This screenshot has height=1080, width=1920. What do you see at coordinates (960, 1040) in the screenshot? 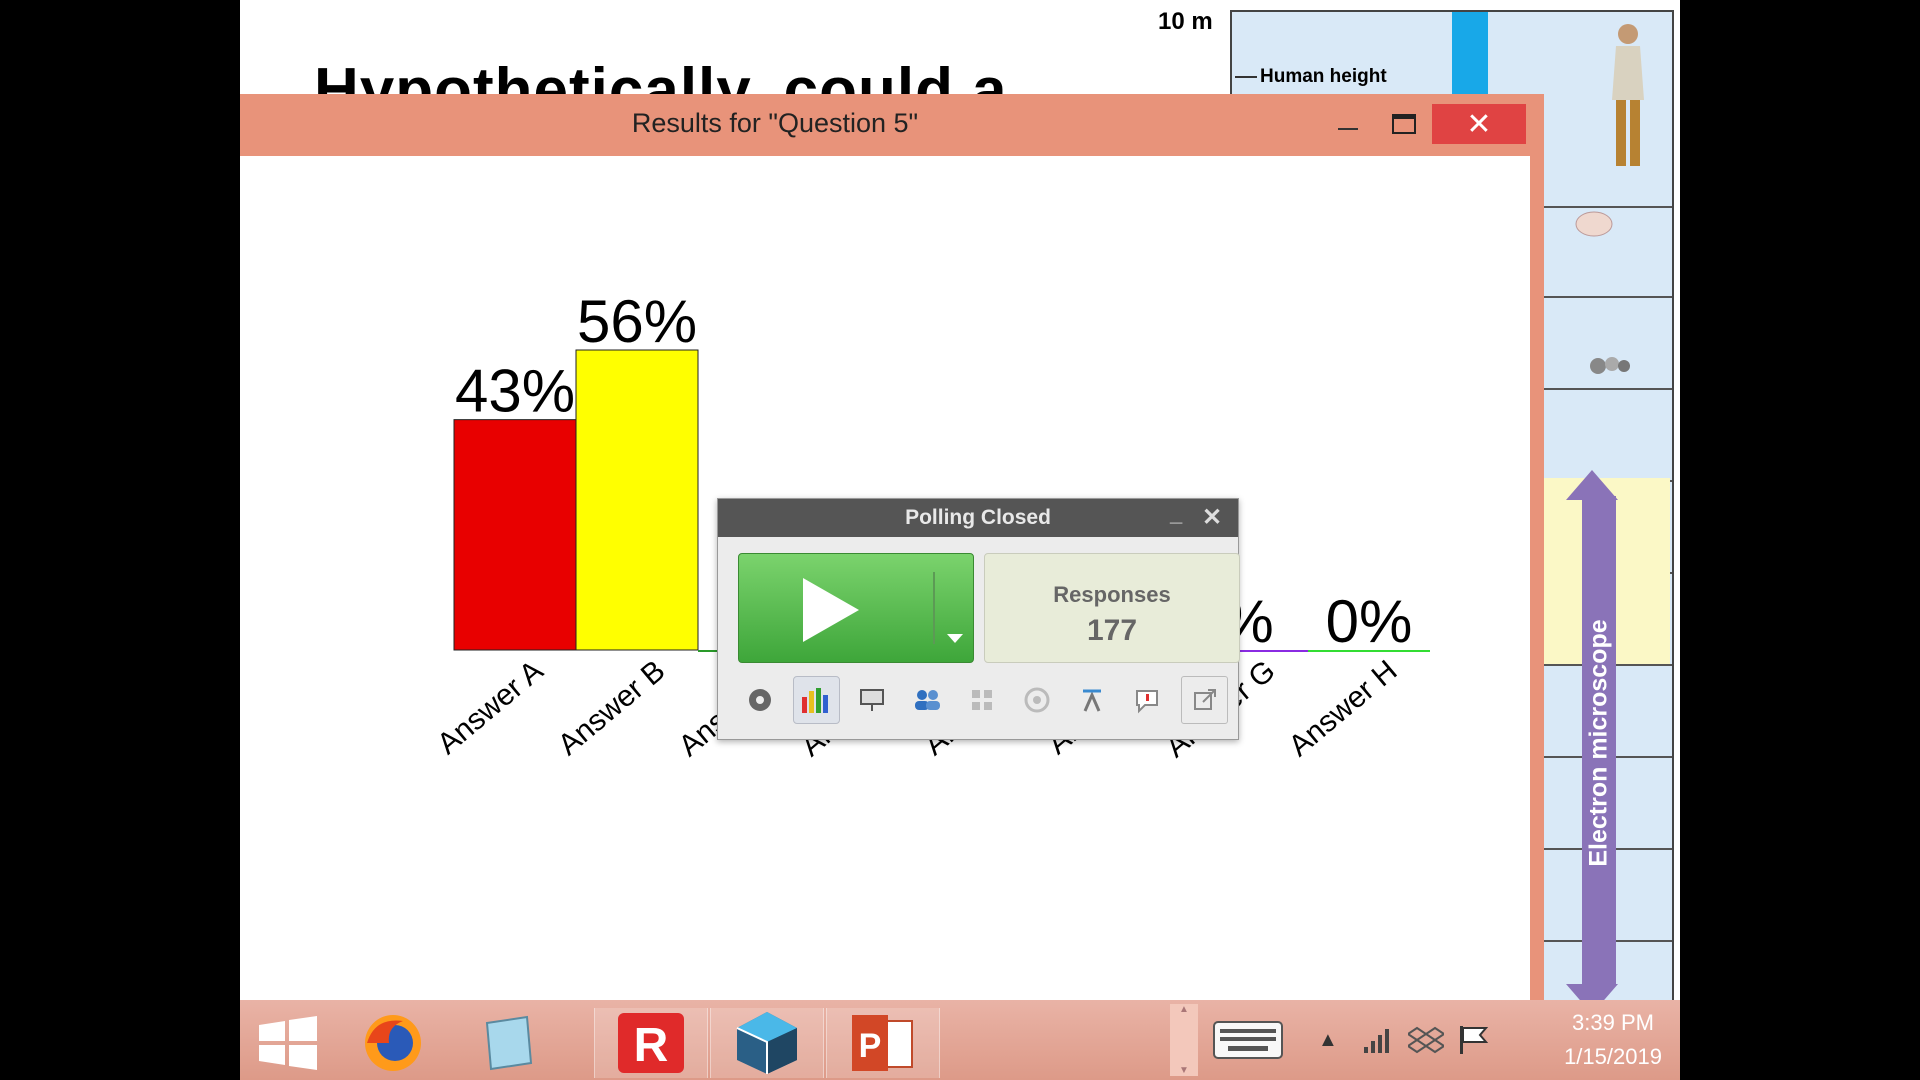
I see `taskbar: R P ▲ ▼ ▲` at bounding box center [960, 1040].